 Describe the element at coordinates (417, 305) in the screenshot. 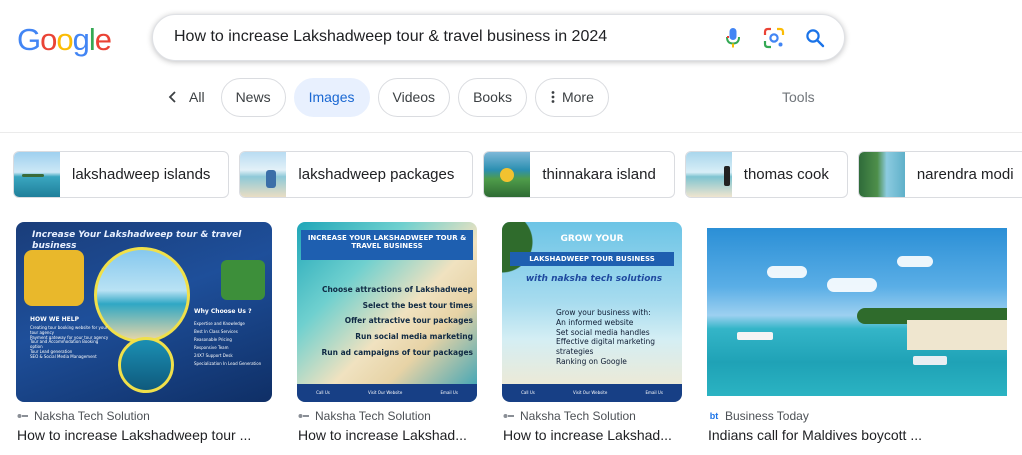

I see `bullet-item: Select the best tour times` at that location.